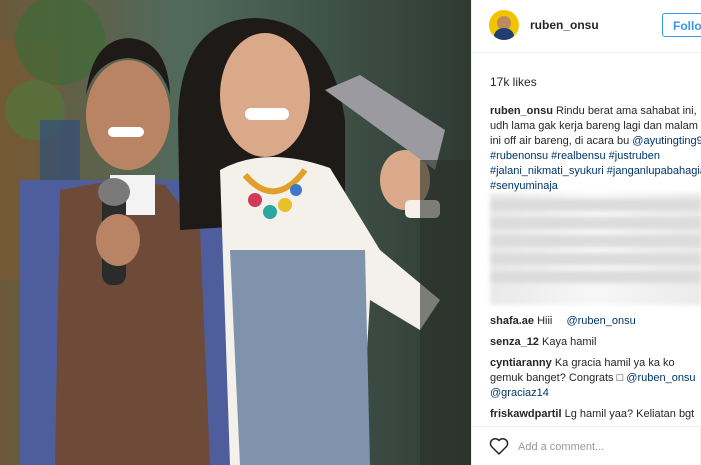 The width and height of the screenshot is (701, 465). Describe the element at coordinates (629, 414) in the screenshot. I see `comment-text: Lg hamil yaa? Keliatan bgt` at that location.